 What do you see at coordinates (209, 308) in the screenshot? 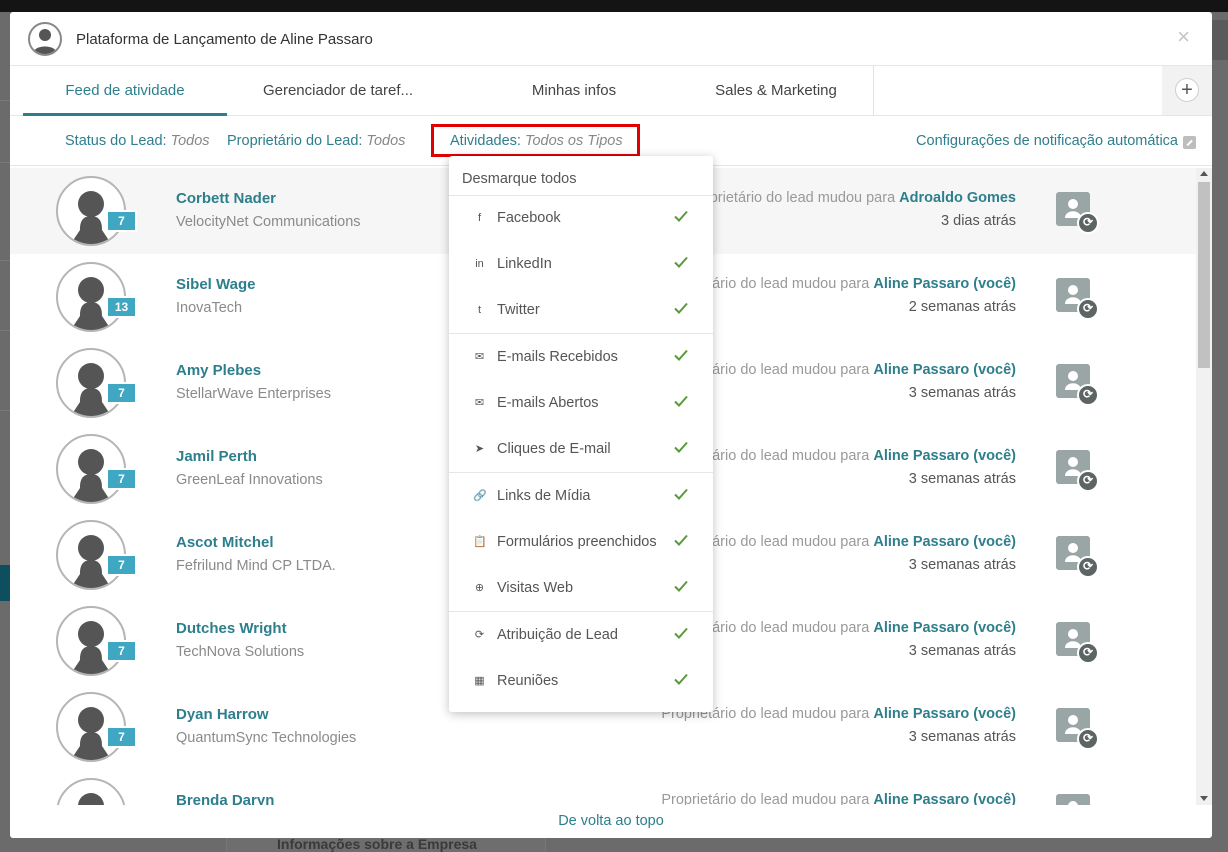
I see `lead-company: InovaTech` at bounding box center [209, 308].